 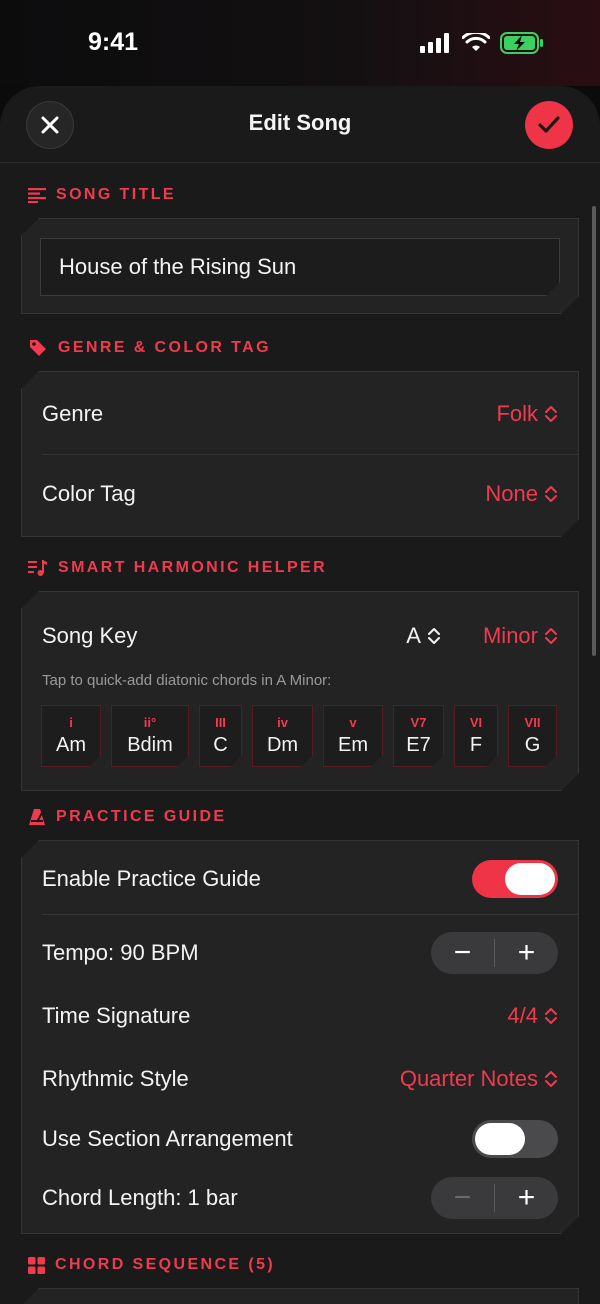 I want to click on key-note-picker: A, so click(x=423, y=636).